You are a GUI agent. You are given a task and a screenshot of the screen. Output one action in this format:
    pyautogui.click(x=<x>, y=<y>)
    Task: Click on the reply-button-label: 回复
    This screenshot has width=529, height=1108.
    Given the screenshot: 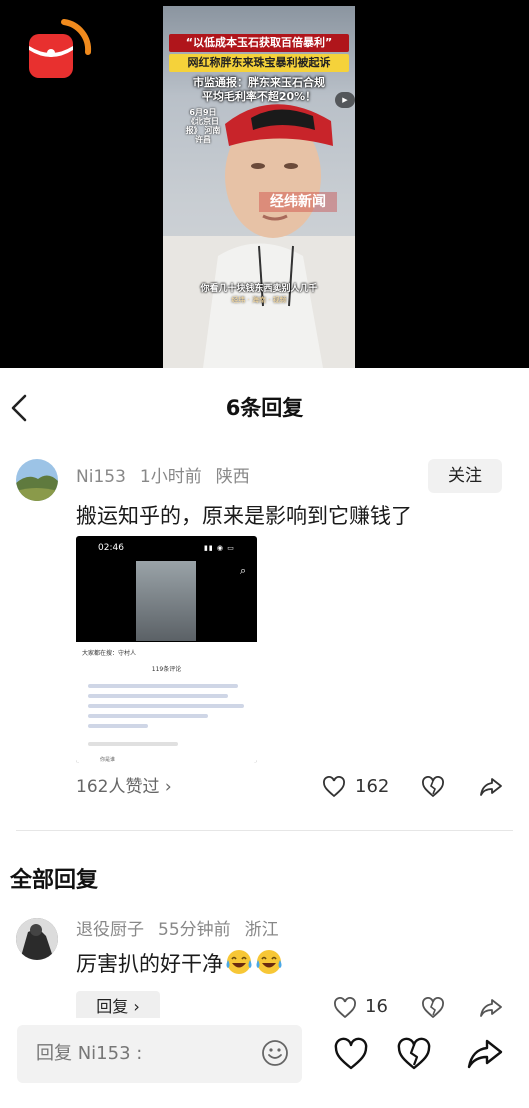 What is the action you would take?
    pyautogui.click(x=112, y=1006)
    